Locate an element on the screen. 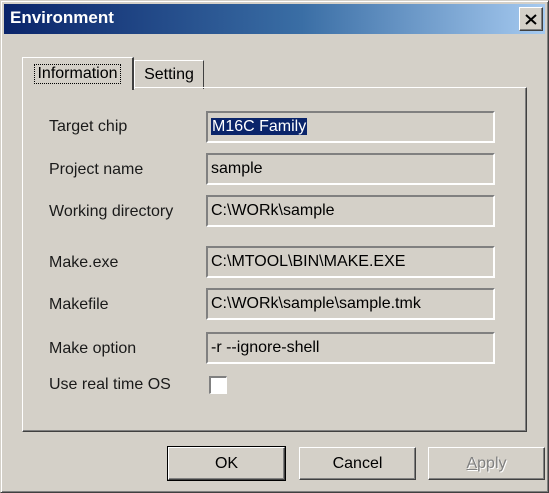  tab-information-label: Information is located at coordinates (77, 74).